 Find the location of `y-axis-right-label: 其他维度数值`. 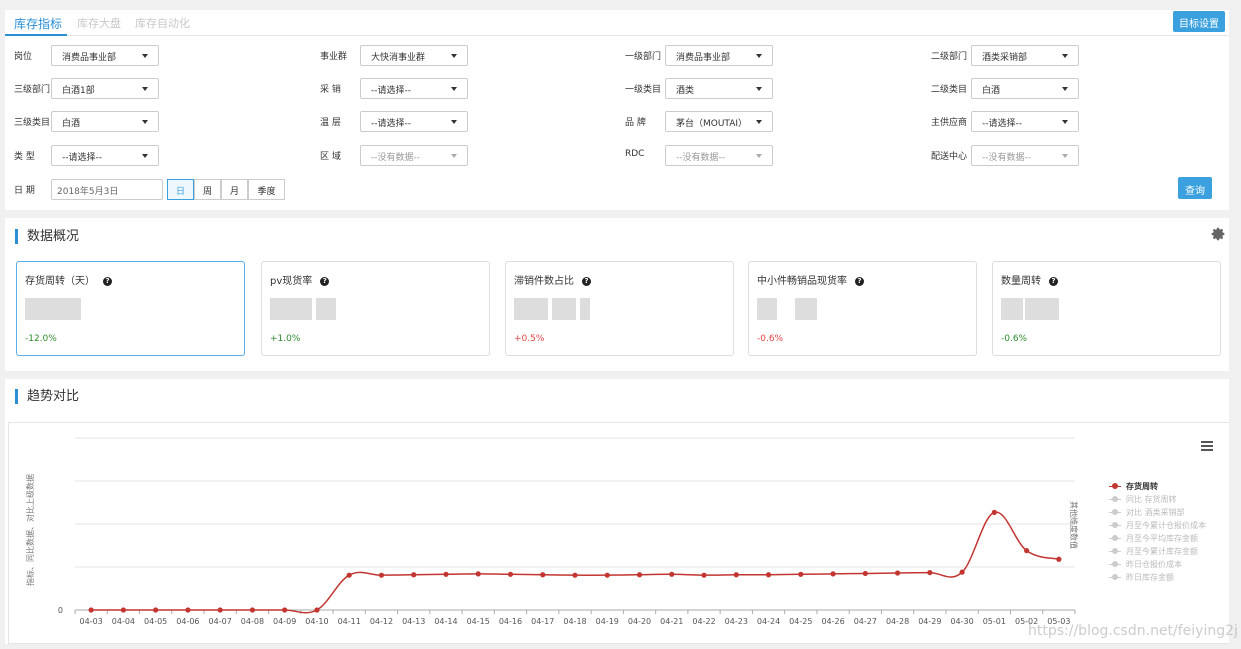

y-axis-right-label: 其他维度数值 is located at coordinates (1073, 525).